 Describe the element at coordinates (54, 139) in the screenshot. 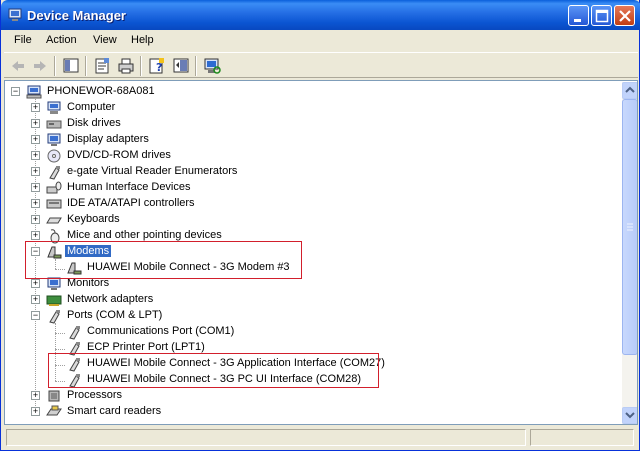

I see `display-adapter-icon` at that location.